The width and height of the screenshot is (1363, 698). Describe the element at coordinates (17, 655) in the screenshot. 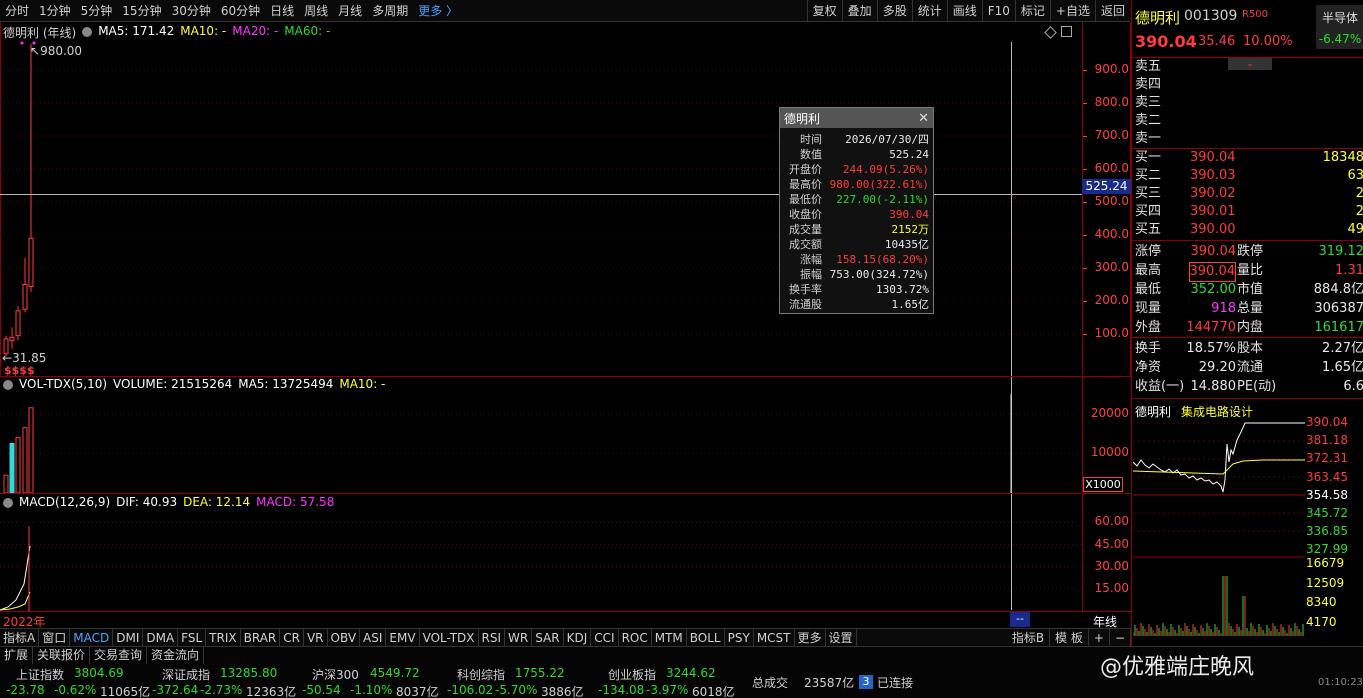

I see `expand-button: 扩展` at that location.